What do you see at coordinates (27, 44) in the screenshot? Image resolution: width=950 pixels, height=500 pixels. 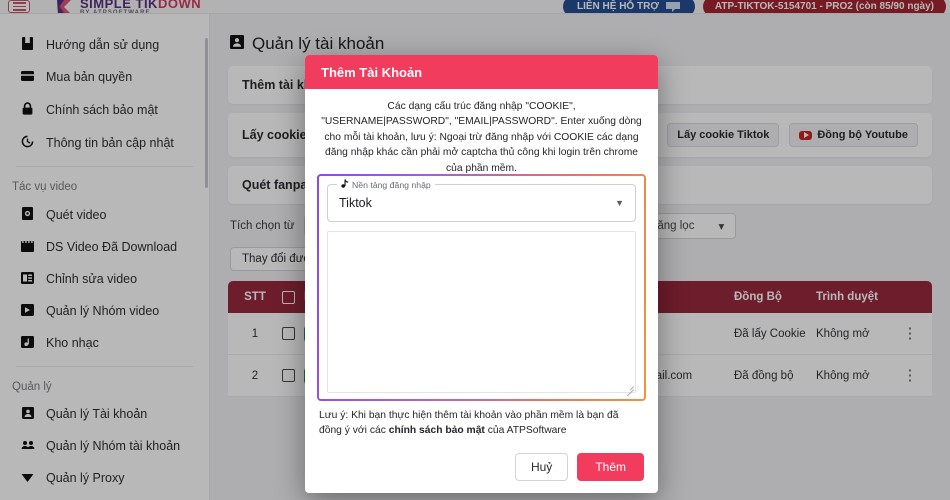 I see `book-icon` at bounding box center [27, 44].